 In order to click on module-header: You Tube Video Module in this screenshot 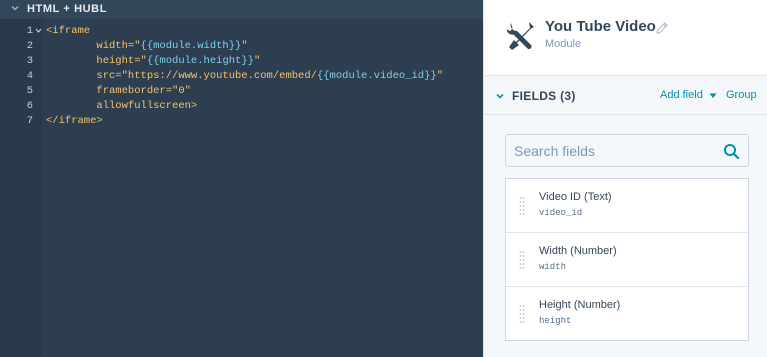, I will do `click(625, 38)`.